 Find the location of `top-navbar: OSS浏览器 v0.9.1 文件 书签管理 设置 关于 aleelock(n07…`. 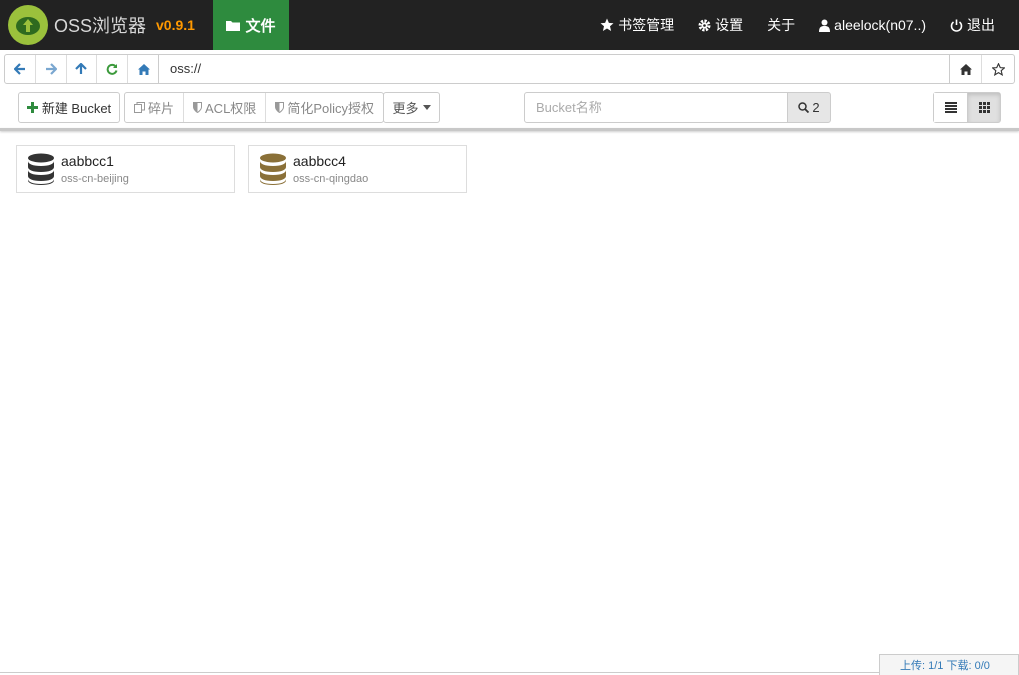

top-navbar: OSS浏览器 v0.9.1 文件 书签管理 设置 关于 aleelock(n07… is located at coordinates (509, 25).